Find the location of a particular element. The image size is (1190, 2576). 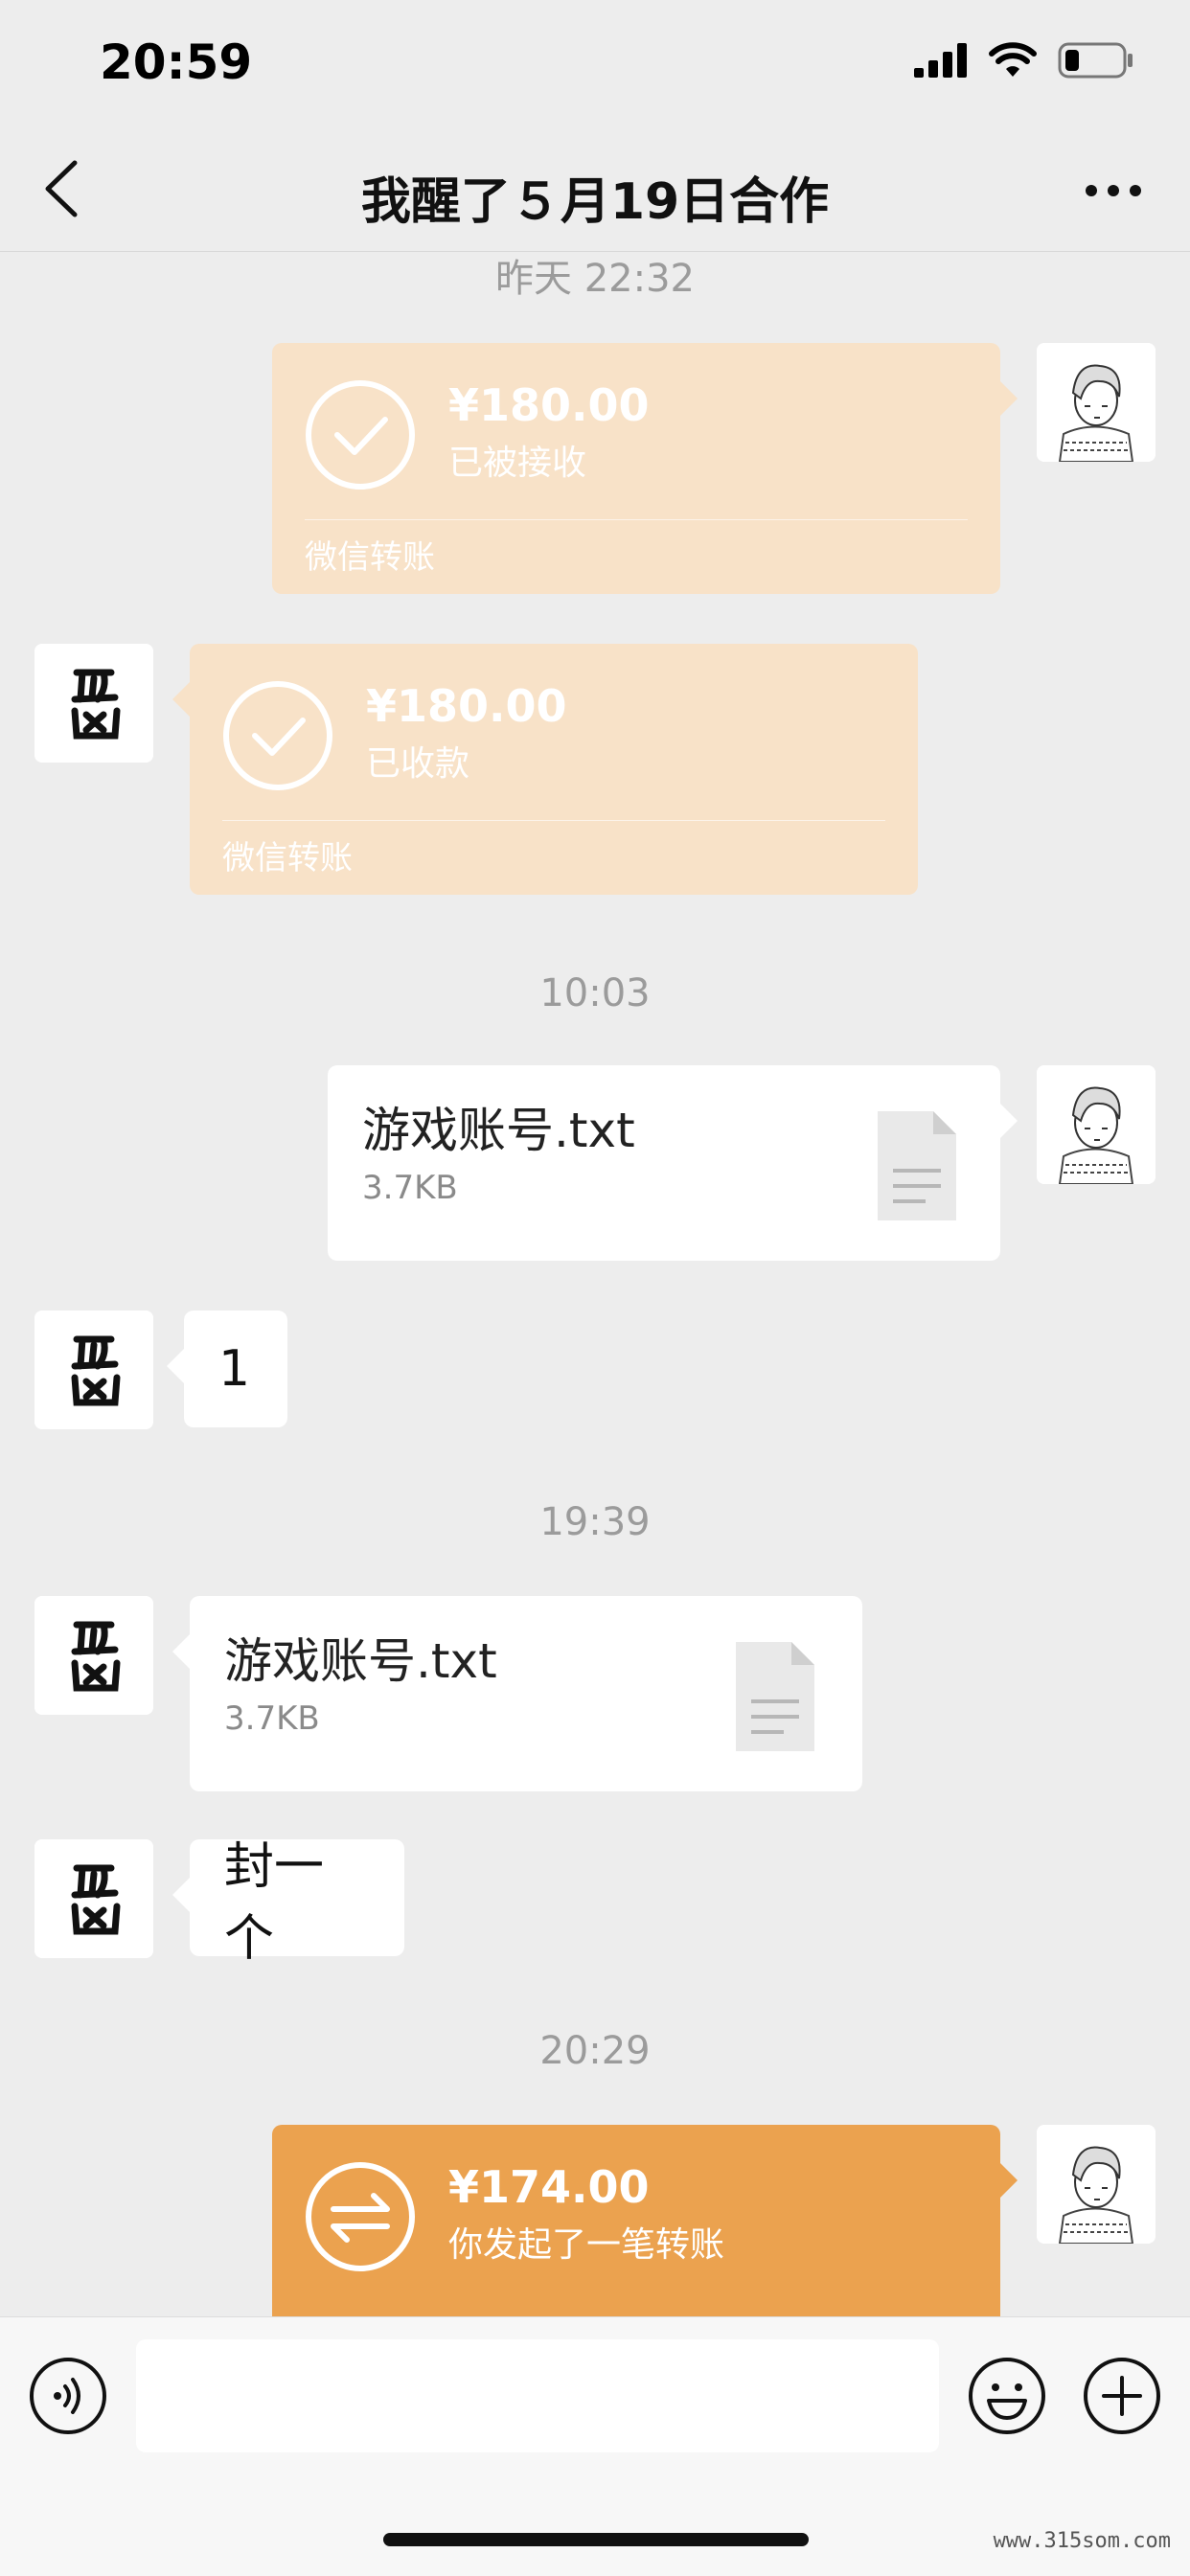

transfer-status: 已收款 is located at coordinates (418, 764).